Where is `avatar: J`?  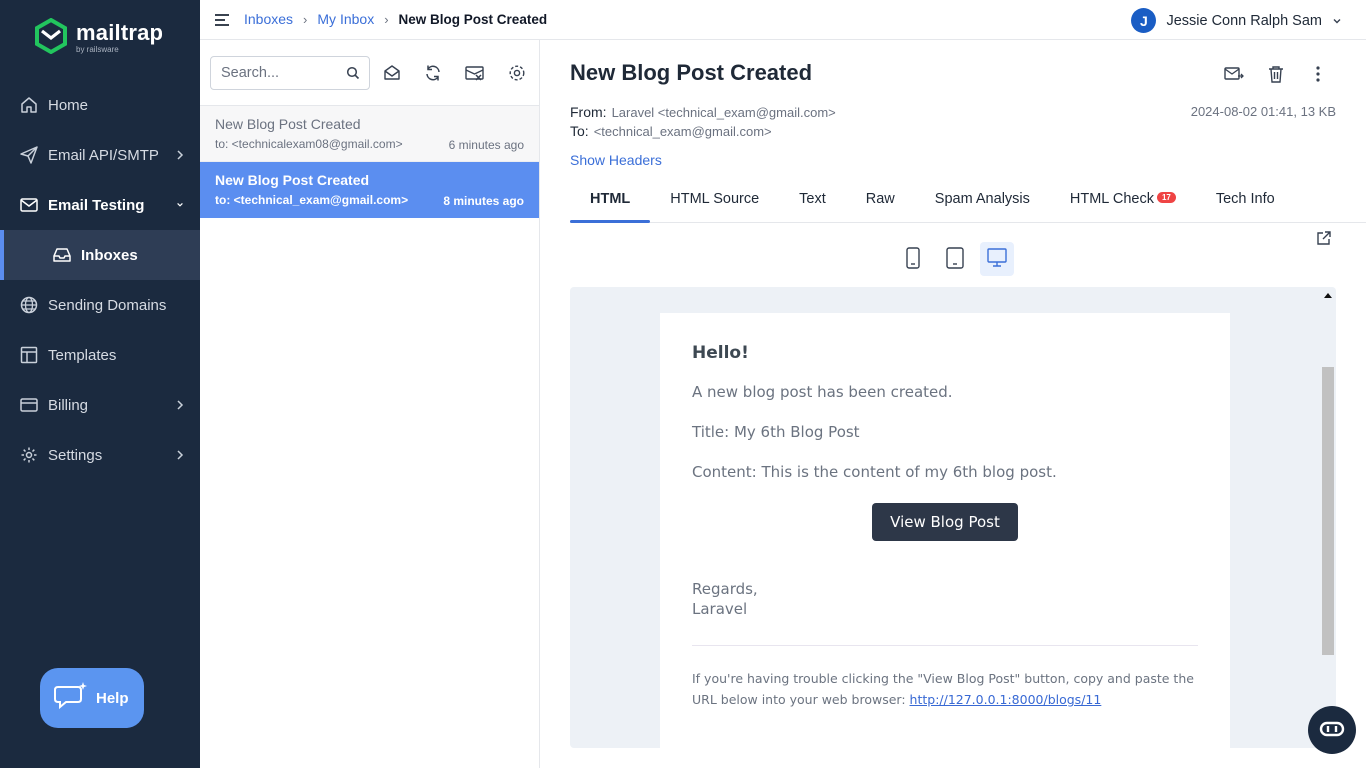
avatar: J is located at coordinates (1144, 20).